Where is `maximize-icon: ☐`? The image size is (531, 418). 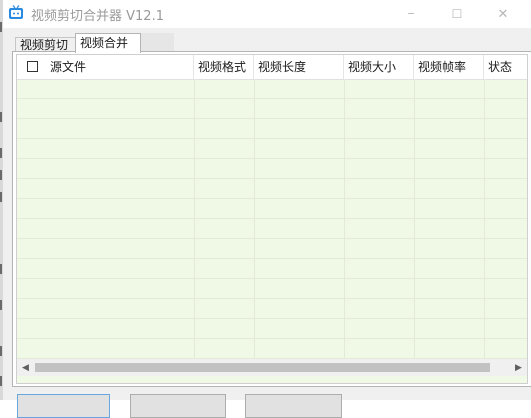
maximize-icon: ☐ is located at coordinates (457, 14).